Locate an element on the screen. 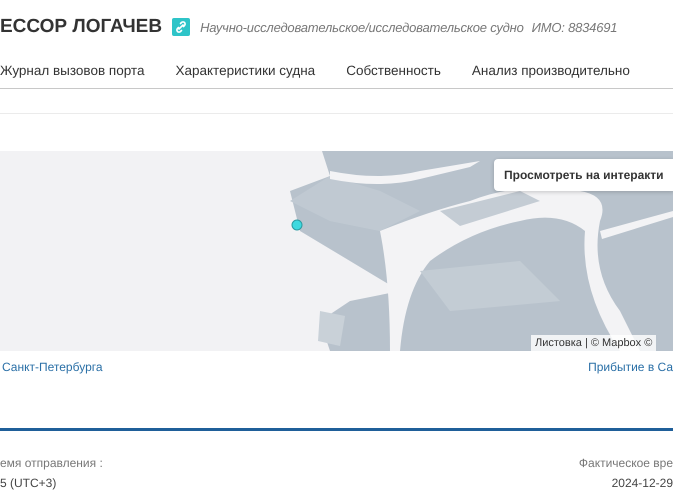 Image resolution: width=673 pixels, height=504 pixels. map-attribution: Листовка | © Mapbox © is located at coordinates (593, 343).